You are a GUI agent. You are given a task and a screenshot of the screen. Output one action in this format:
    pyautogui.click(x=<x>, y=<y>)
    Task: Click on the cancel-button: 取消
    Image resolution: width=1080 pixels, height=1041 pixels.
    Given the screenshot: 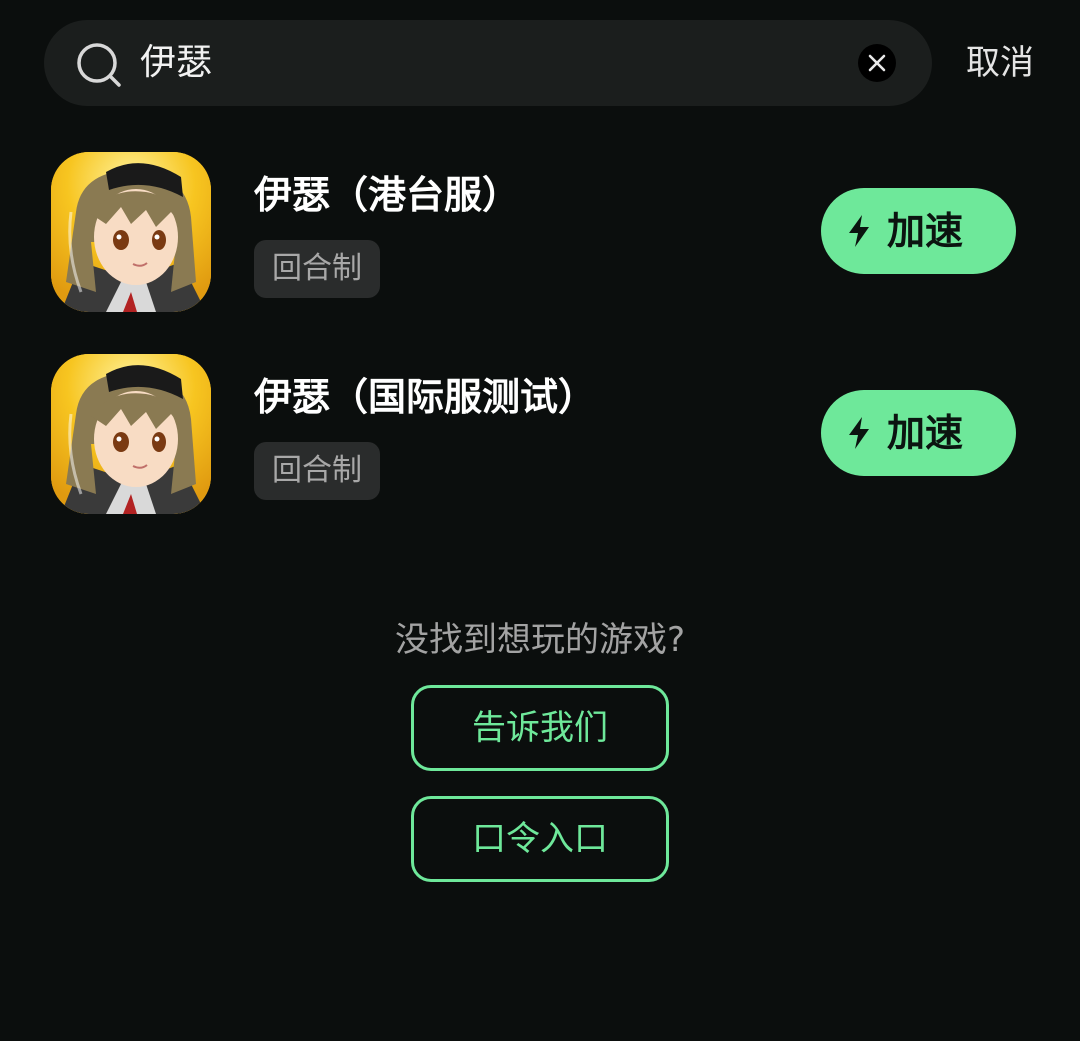 What is the action you would take?
    pyautogui.click(x=1000, y=63)
    